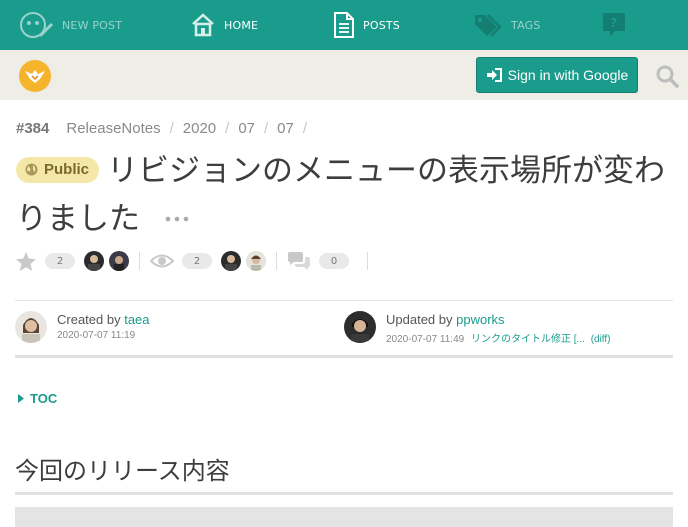 Image resolution: width=688 pixels, height=527 pixels. I want to click on updated-meta: 2020-07-07 11:49 リンクのタイトル修正 [... (diff), so click(498, 337).